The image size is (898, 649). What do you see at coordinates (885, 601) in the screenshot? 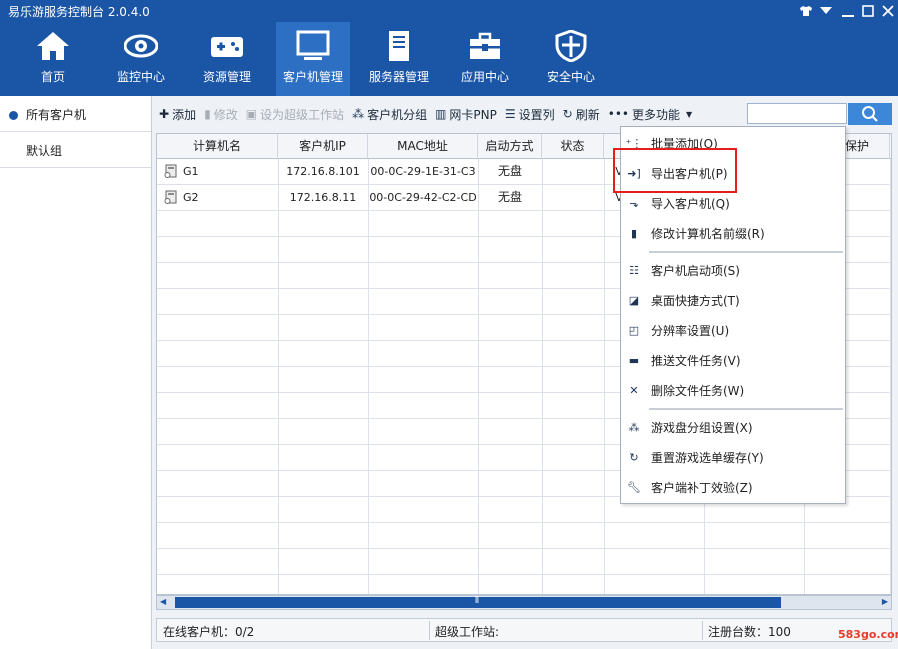
I see `scroll-right-icon: ▶` at bounding box center [885, 601].